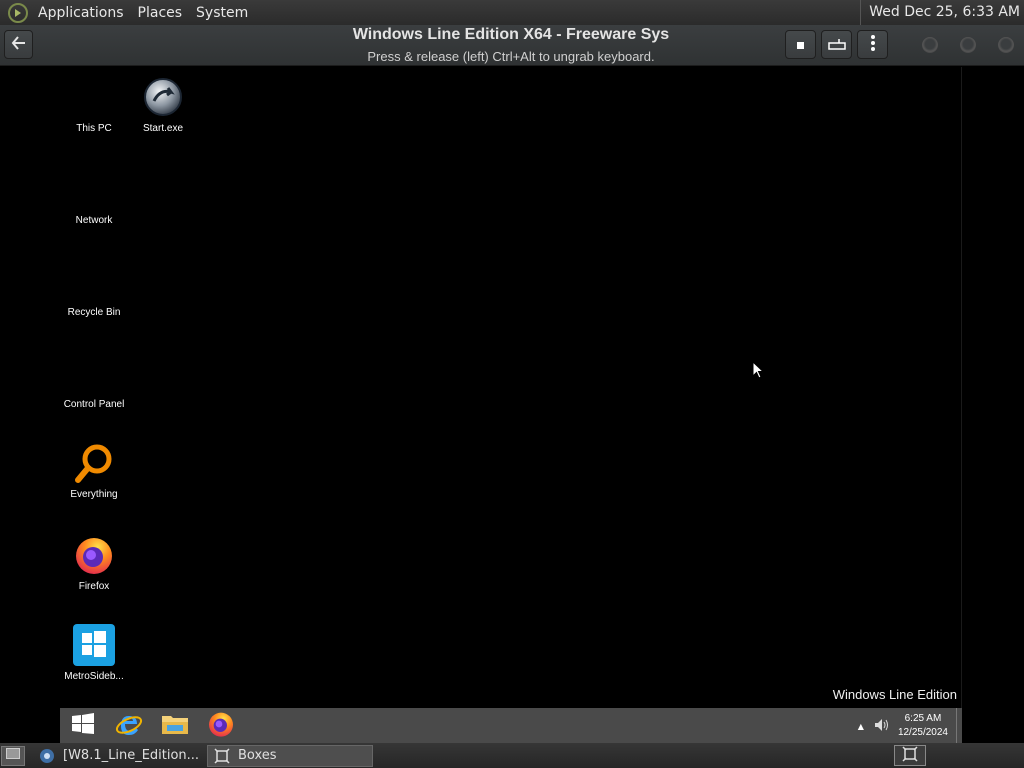 This screenshot has width=1024, height=768. I want to click on menu-button, so click(872, 44).